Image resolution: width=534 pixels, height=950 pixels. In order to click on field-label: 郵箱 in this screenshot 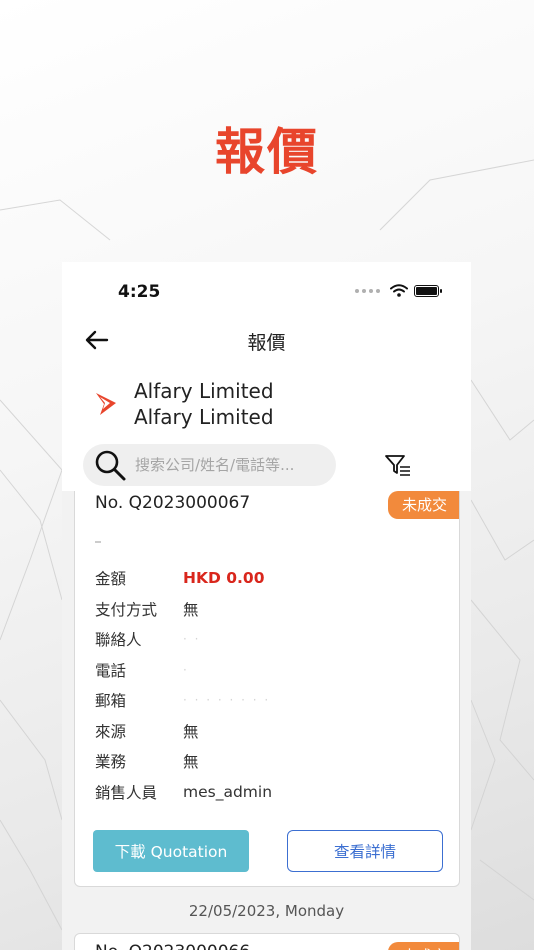, I will do `click(111, 701)`.